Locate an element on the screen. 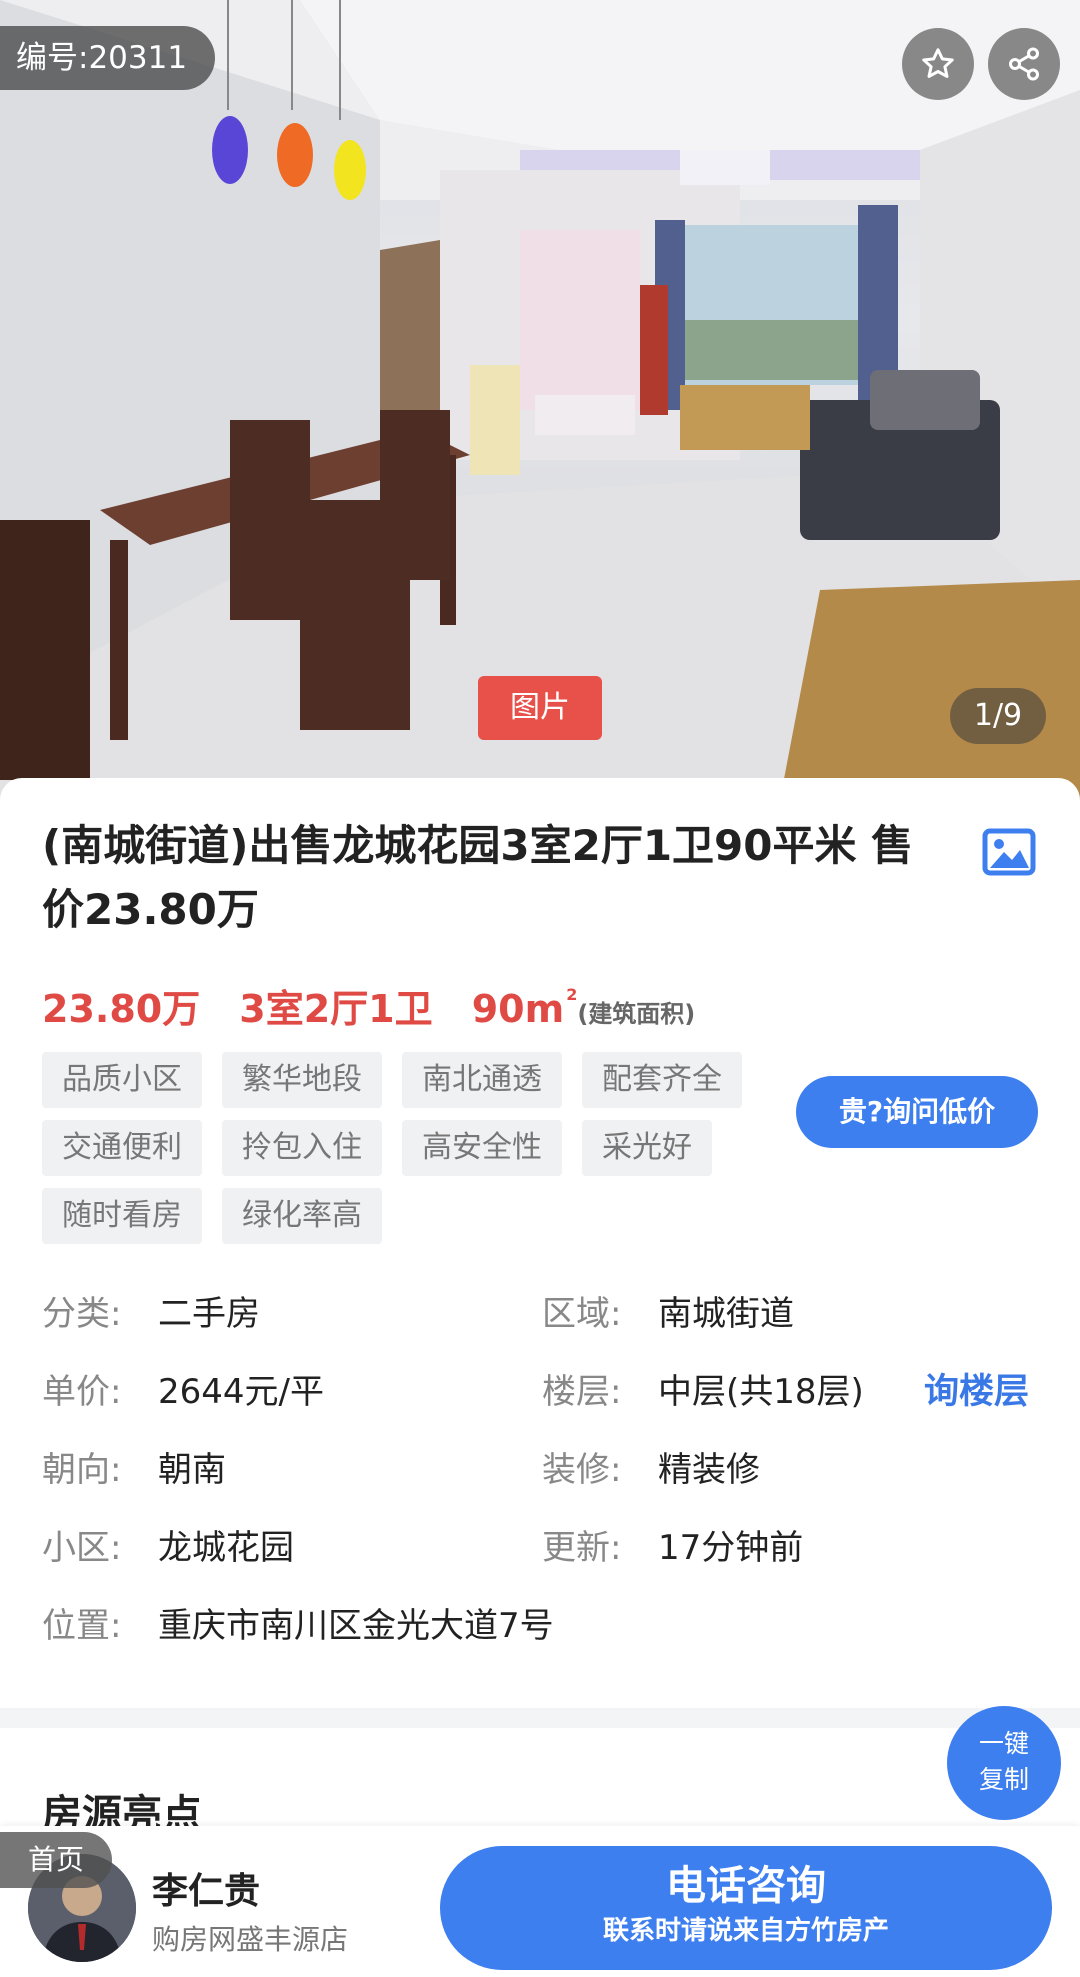 This screenshot has height=1977, width=1080. gallery-icon is located at coordinates (1009, 852).